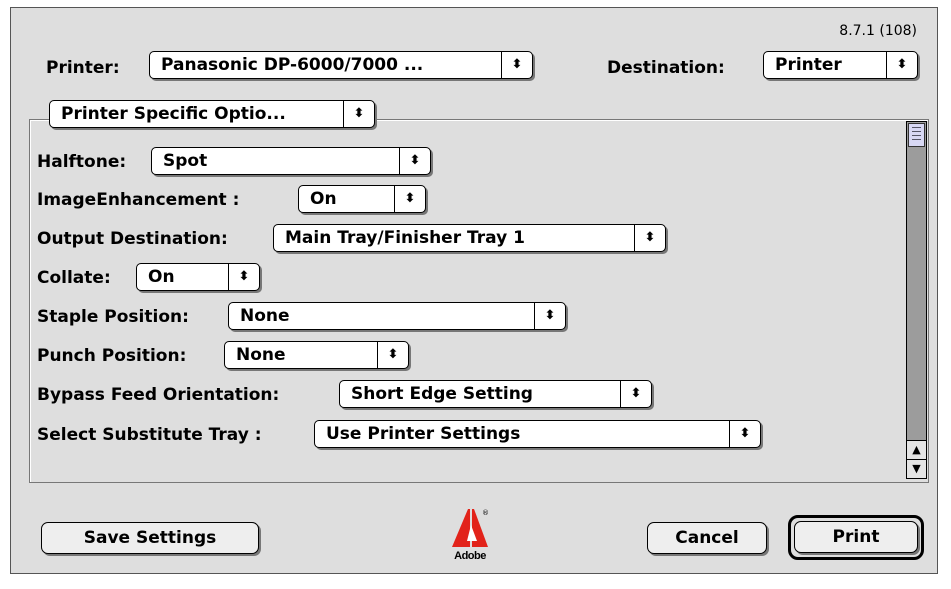  I want to click on image-enhancement-label: ImageEnhancement :, so click(138, 200).